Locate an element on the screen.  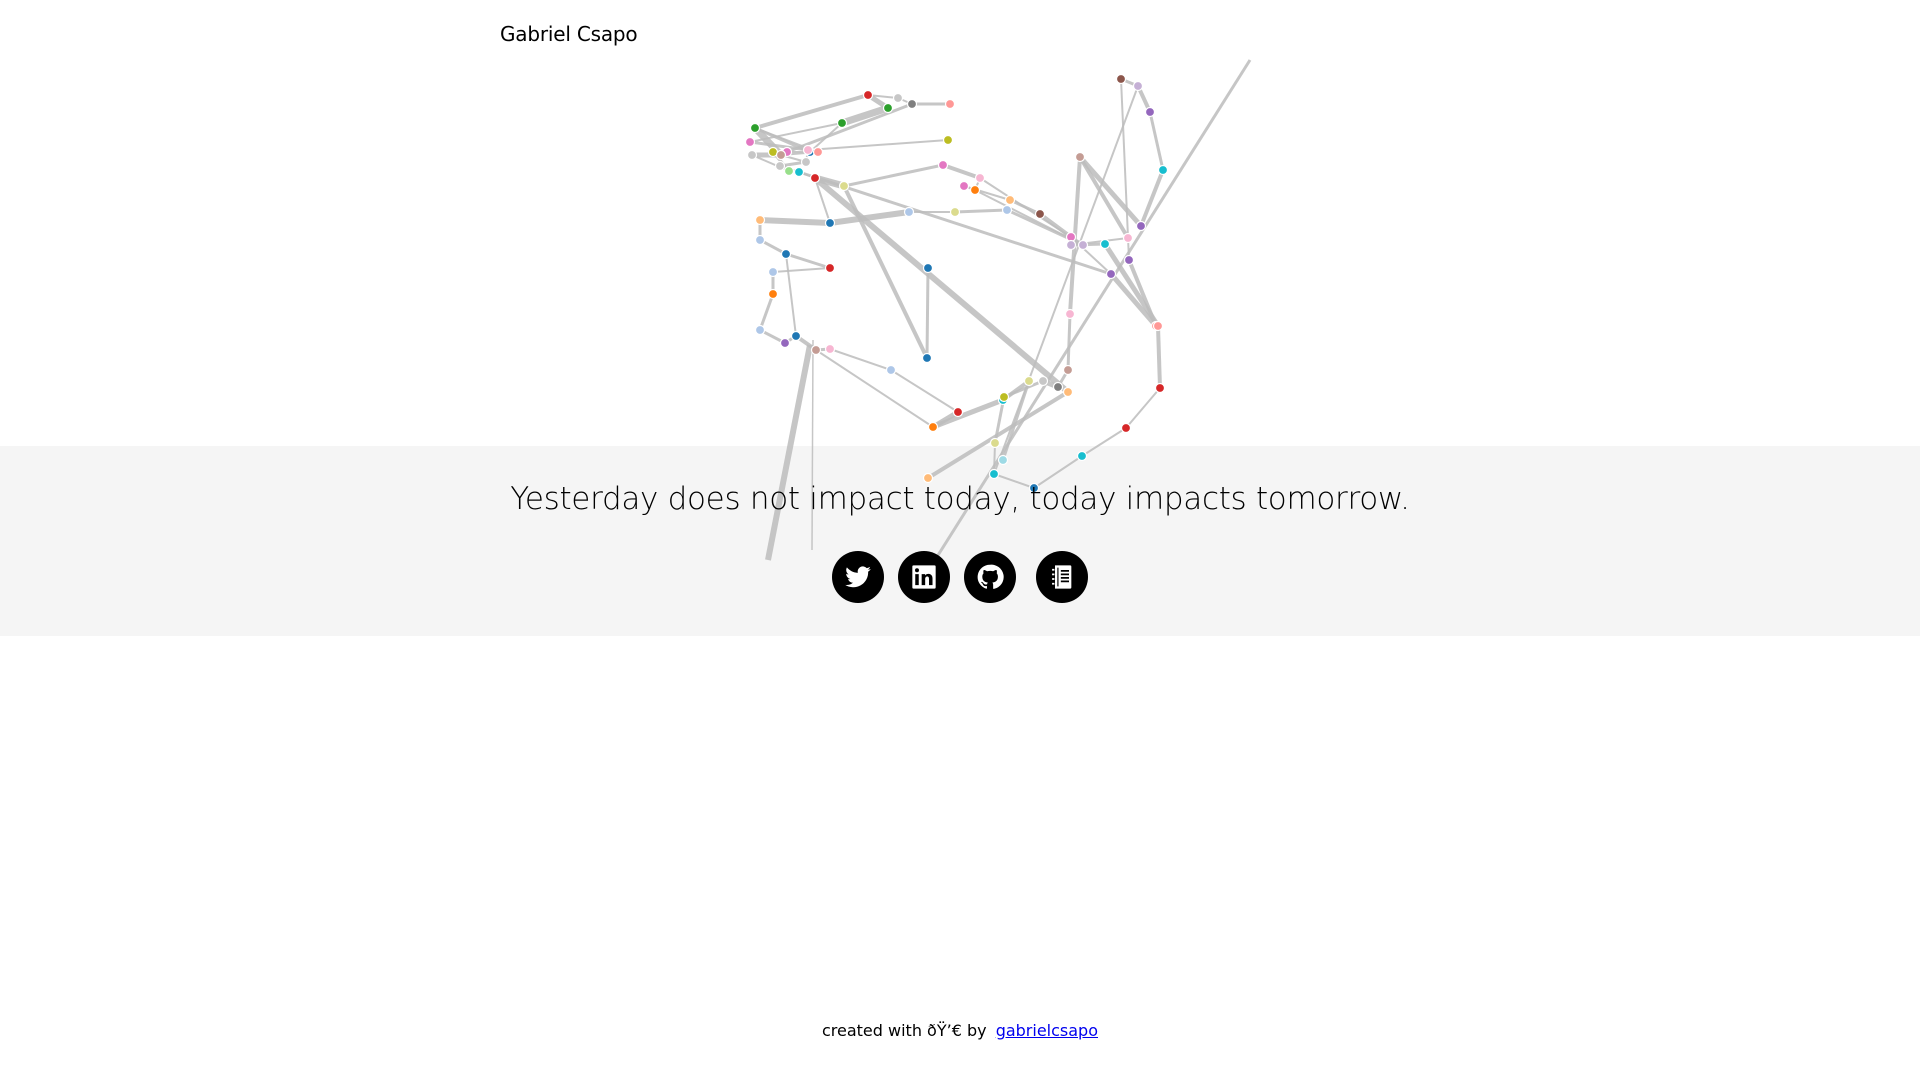
linkedin-button is located at coordinates (924, 577).